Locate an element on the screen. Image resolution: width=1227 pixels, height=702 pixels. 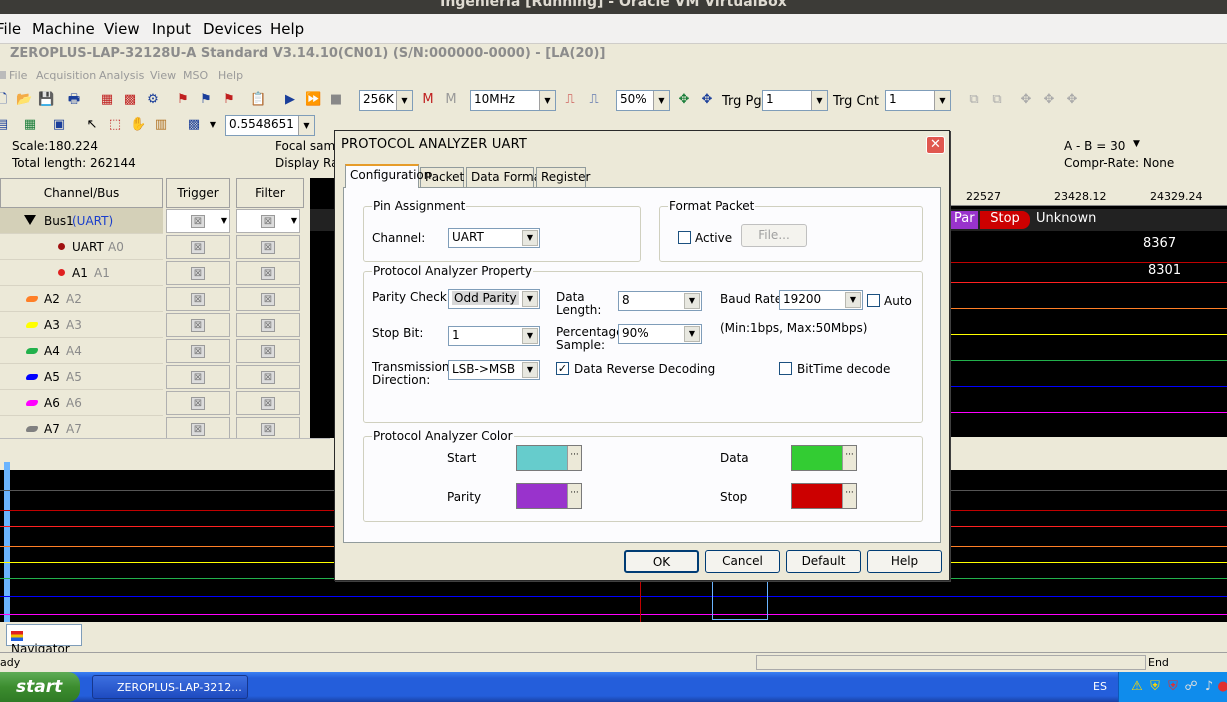
trigger-pos-icon: ✥ is located at coordinates (684, 100).